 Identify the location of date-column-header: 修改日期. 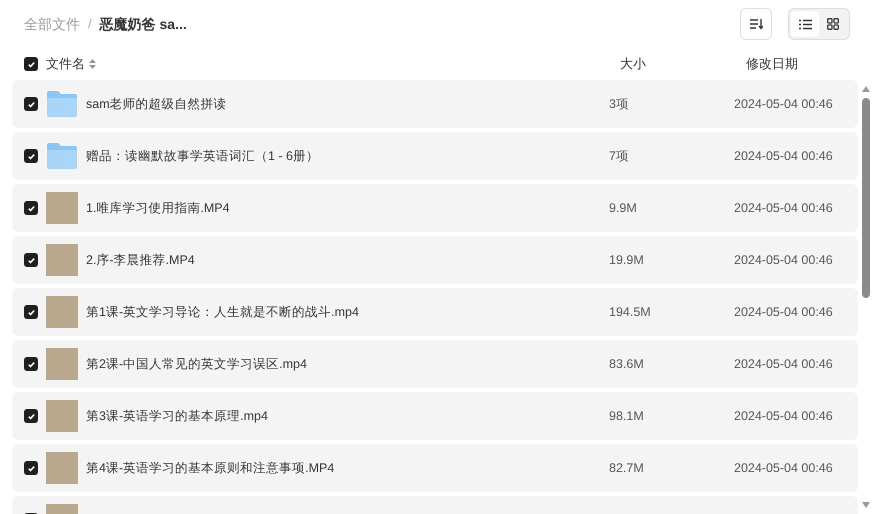
(772, 64).